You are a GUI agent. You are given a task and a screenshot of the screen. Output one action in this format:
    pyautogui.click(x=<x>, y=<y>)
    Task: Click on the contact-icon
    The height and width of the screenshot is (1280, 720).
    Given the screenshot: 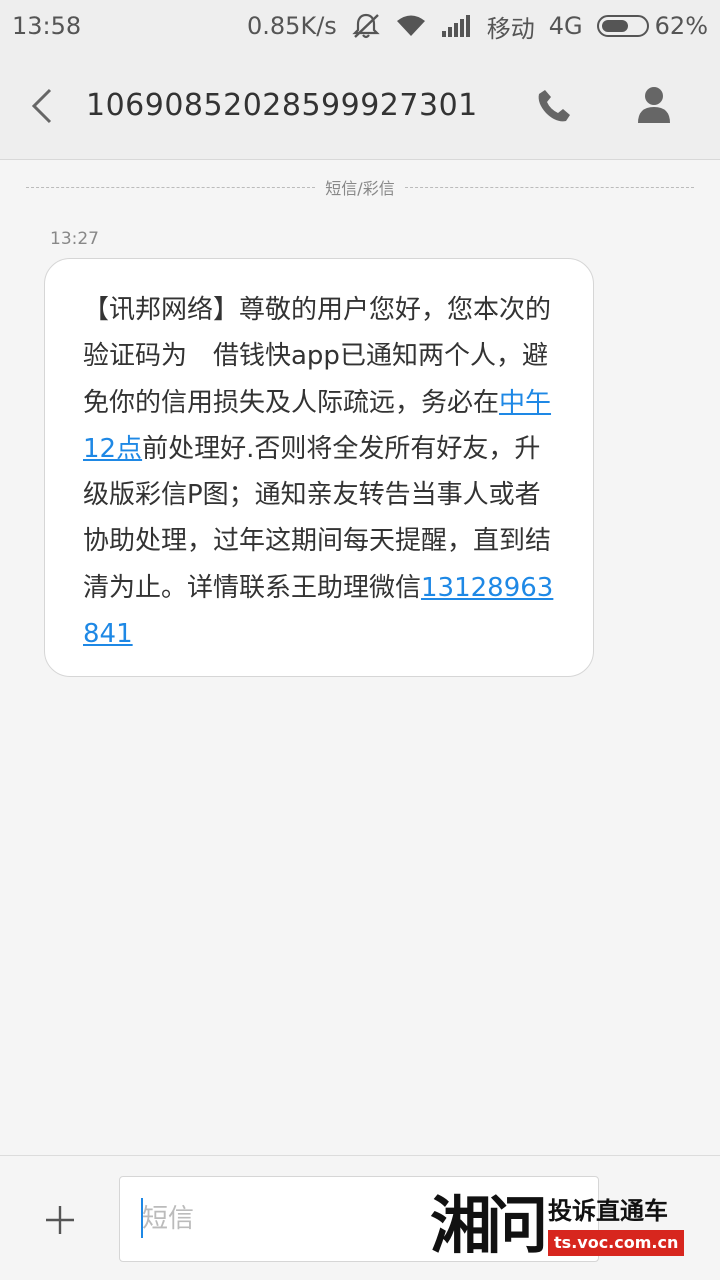 What is the action you would take?
    pyautogui.click(x=654, y=105)
    